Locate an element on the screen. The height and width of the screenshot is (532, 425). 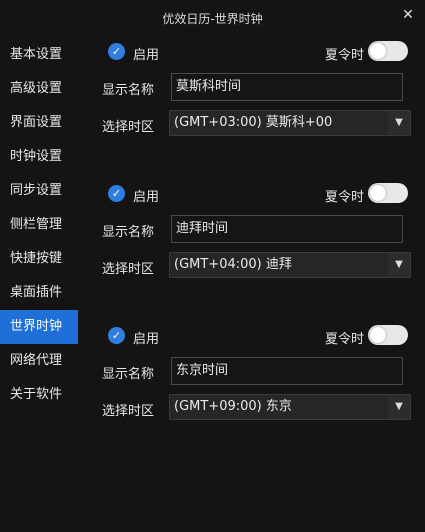
name-row: 显示名称 东京时间 is located at coordinates (256, 371).